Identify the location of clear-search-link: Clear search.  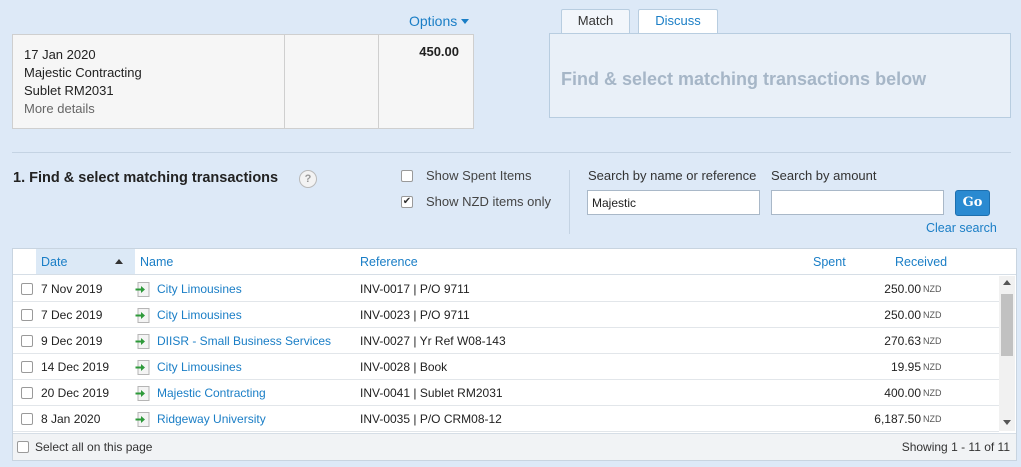
(961, 228).